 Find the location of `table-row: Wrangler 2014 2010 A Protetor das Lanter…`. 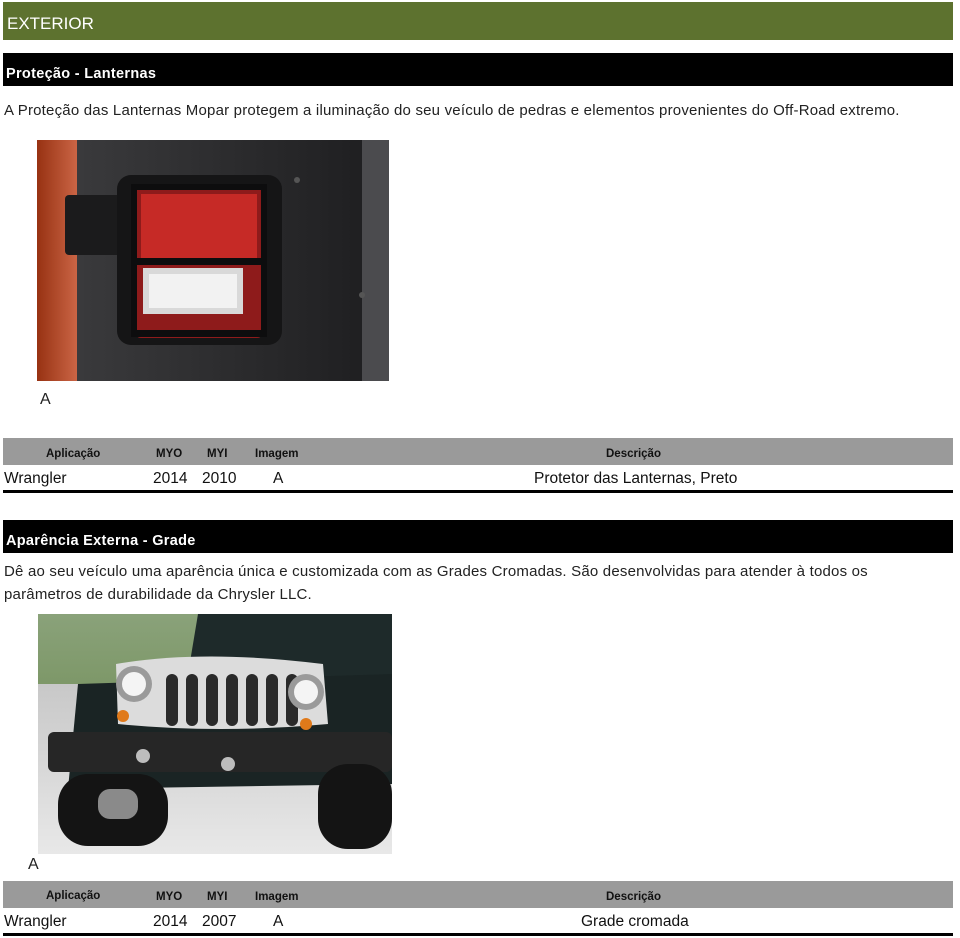

table-row: Wrangler 2014 2010 A Protetor das Lanter… is located at coordinates (478, 478).